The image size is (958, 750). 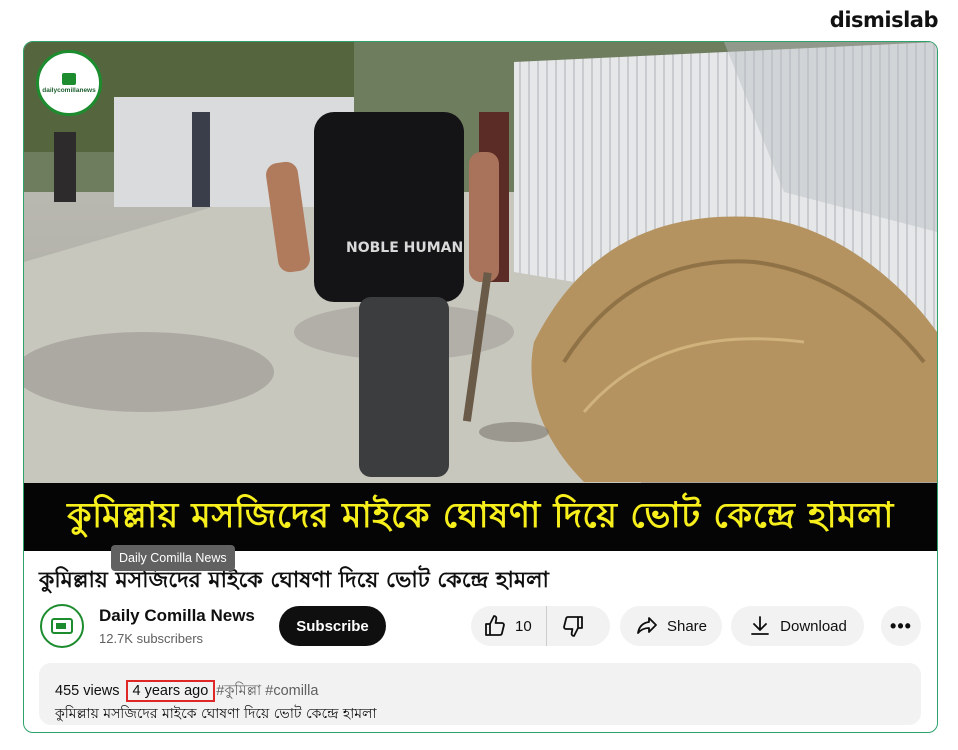 What do you see at coordinates (87, 691) in the screenshot?
I see `view-count: 455 views` at bounding box center [87, 691].